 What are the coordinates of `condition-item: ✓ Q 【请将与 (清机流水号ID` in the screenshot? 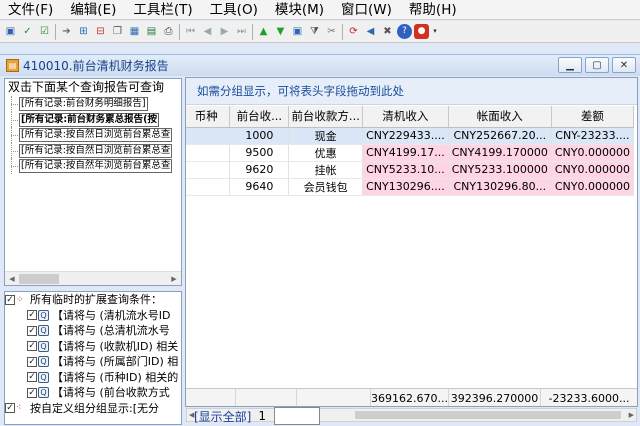 It's located at (104, 316).